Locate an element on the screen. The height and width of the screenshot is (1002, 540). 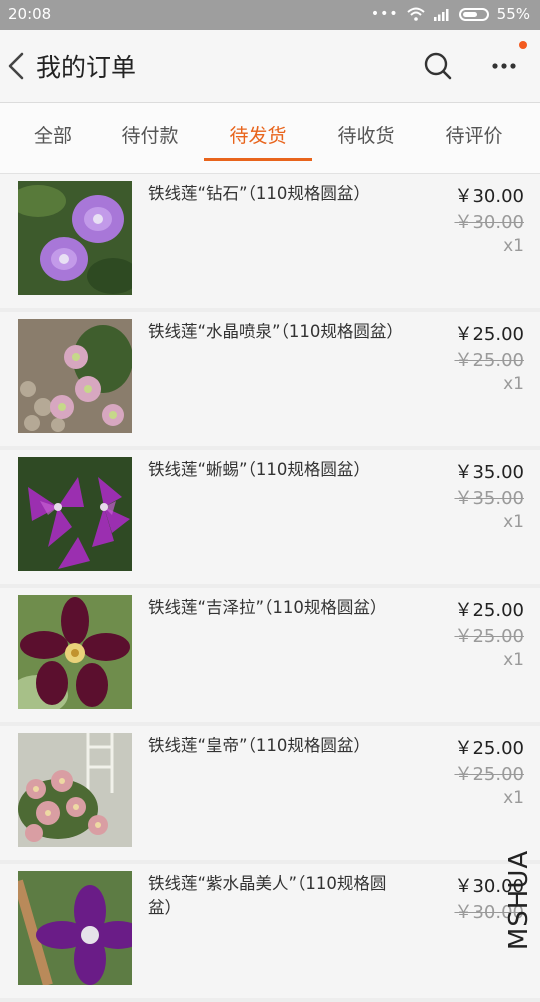
notification-dot is located at coordinates (523, 45).